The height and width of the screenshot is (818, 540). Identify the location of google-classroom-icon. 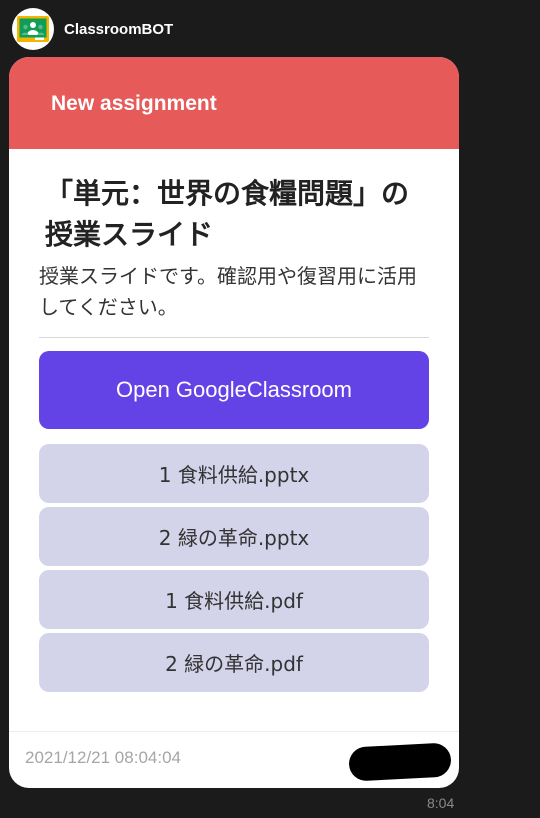
(33, 29).